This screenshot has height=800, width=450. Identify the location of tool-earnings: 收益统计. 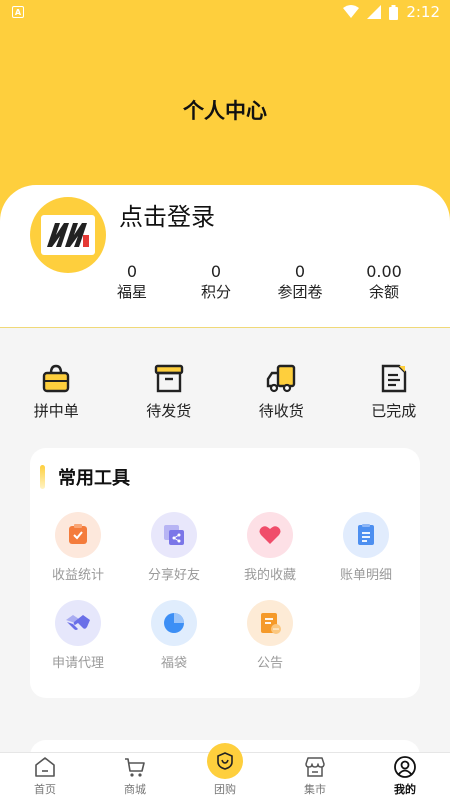
(78, 556).